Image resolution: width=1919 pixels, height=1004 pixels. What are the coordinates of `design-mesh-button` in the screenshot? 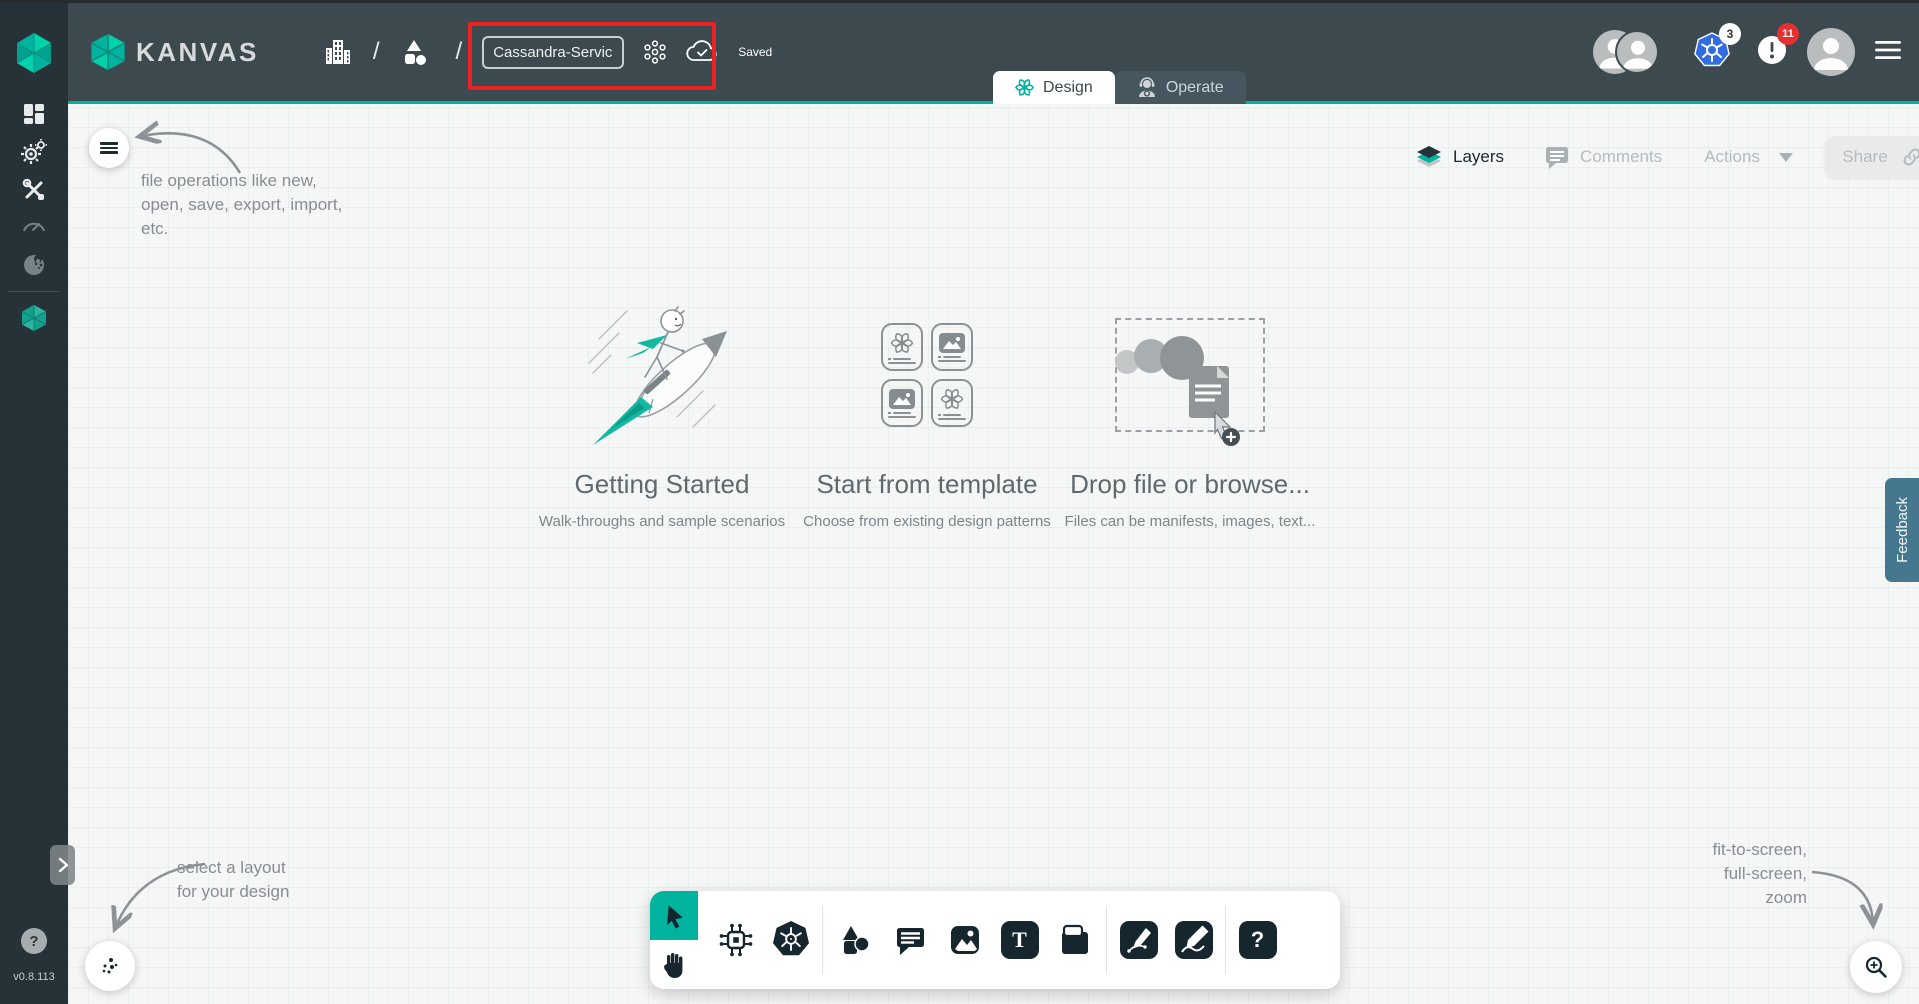 It's located at (655, 52).